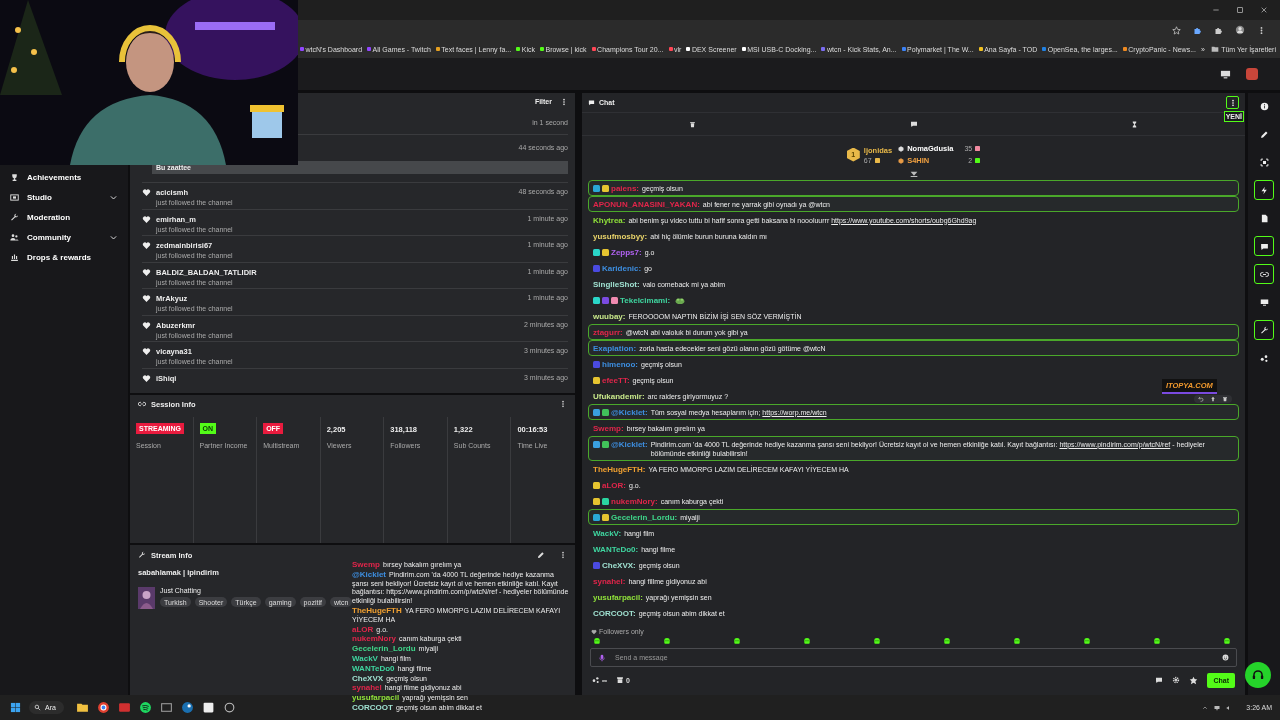 Image resolution: width=1280 pixels, height=720 pixels. I want to click on username: TheHugeFTH:, so click(619, 469).